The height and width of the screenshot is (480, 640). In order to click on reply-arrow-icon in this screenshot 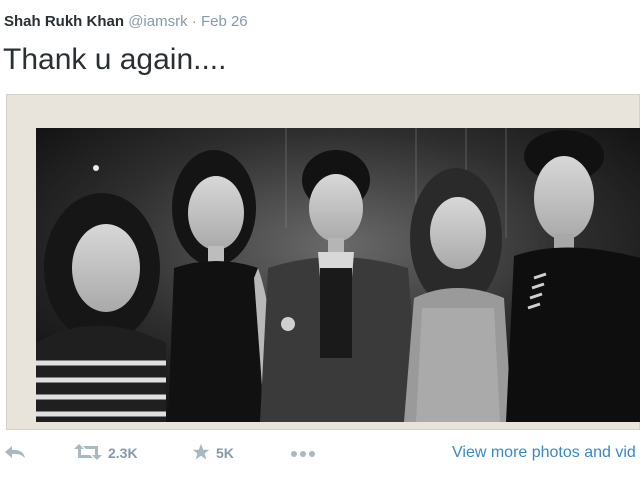, I will do `click(15, 453)`.